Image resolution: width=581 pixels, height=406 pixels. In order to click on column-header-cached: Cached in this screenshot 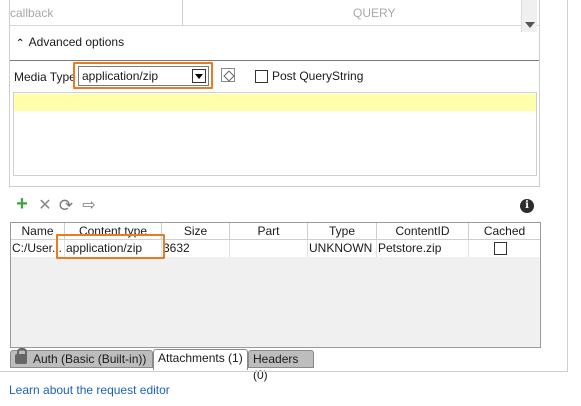, I will do `click(504, 231)`.